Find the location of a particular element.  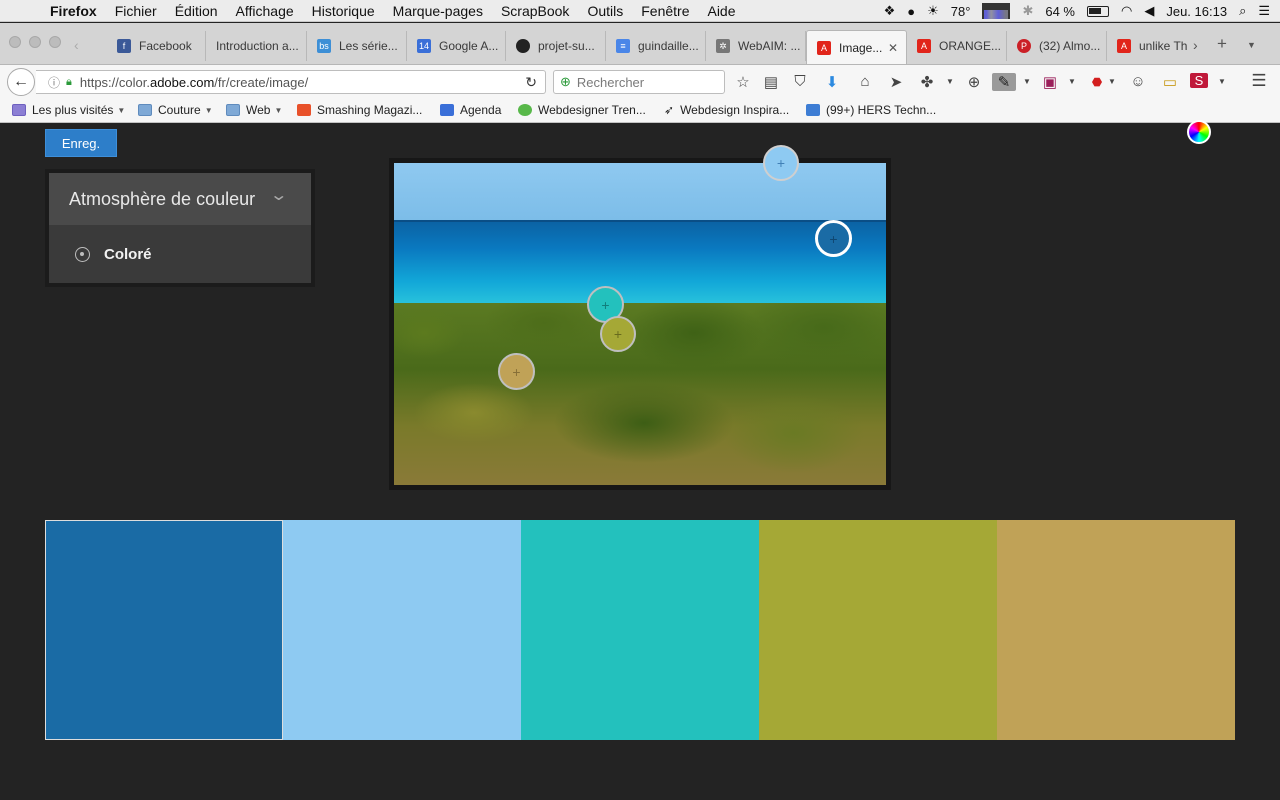

window-minimize-button is located at coordinates (35, 42).